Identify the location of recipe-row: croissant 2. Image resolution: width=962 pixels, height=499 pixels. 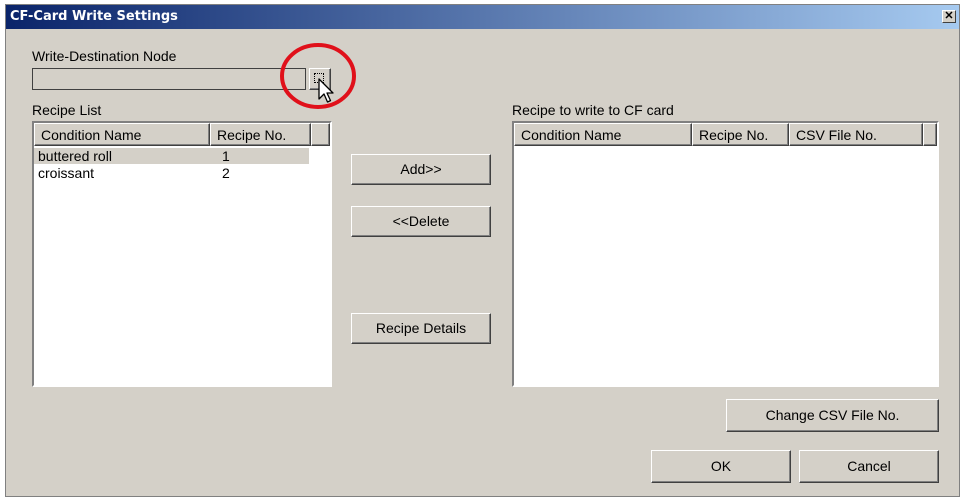
(171, 173).